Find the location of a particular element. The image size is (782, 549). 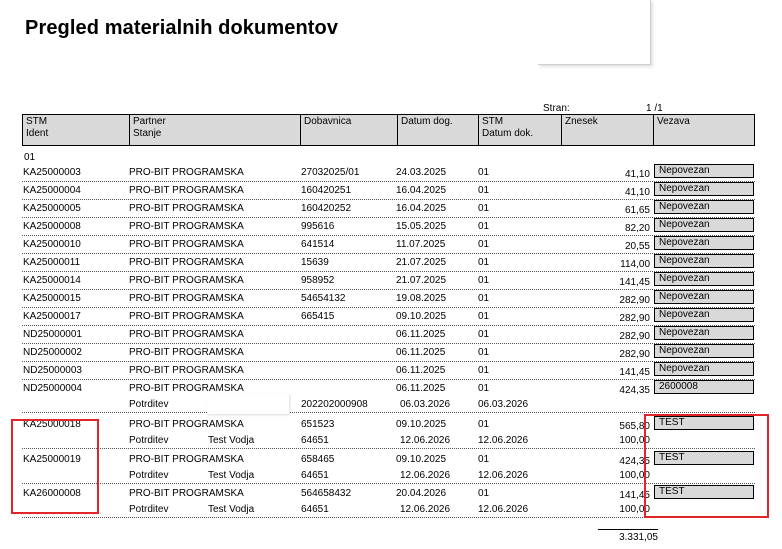

row-datum-dog: 24.03.2025 is located at coordinates (421, 172).